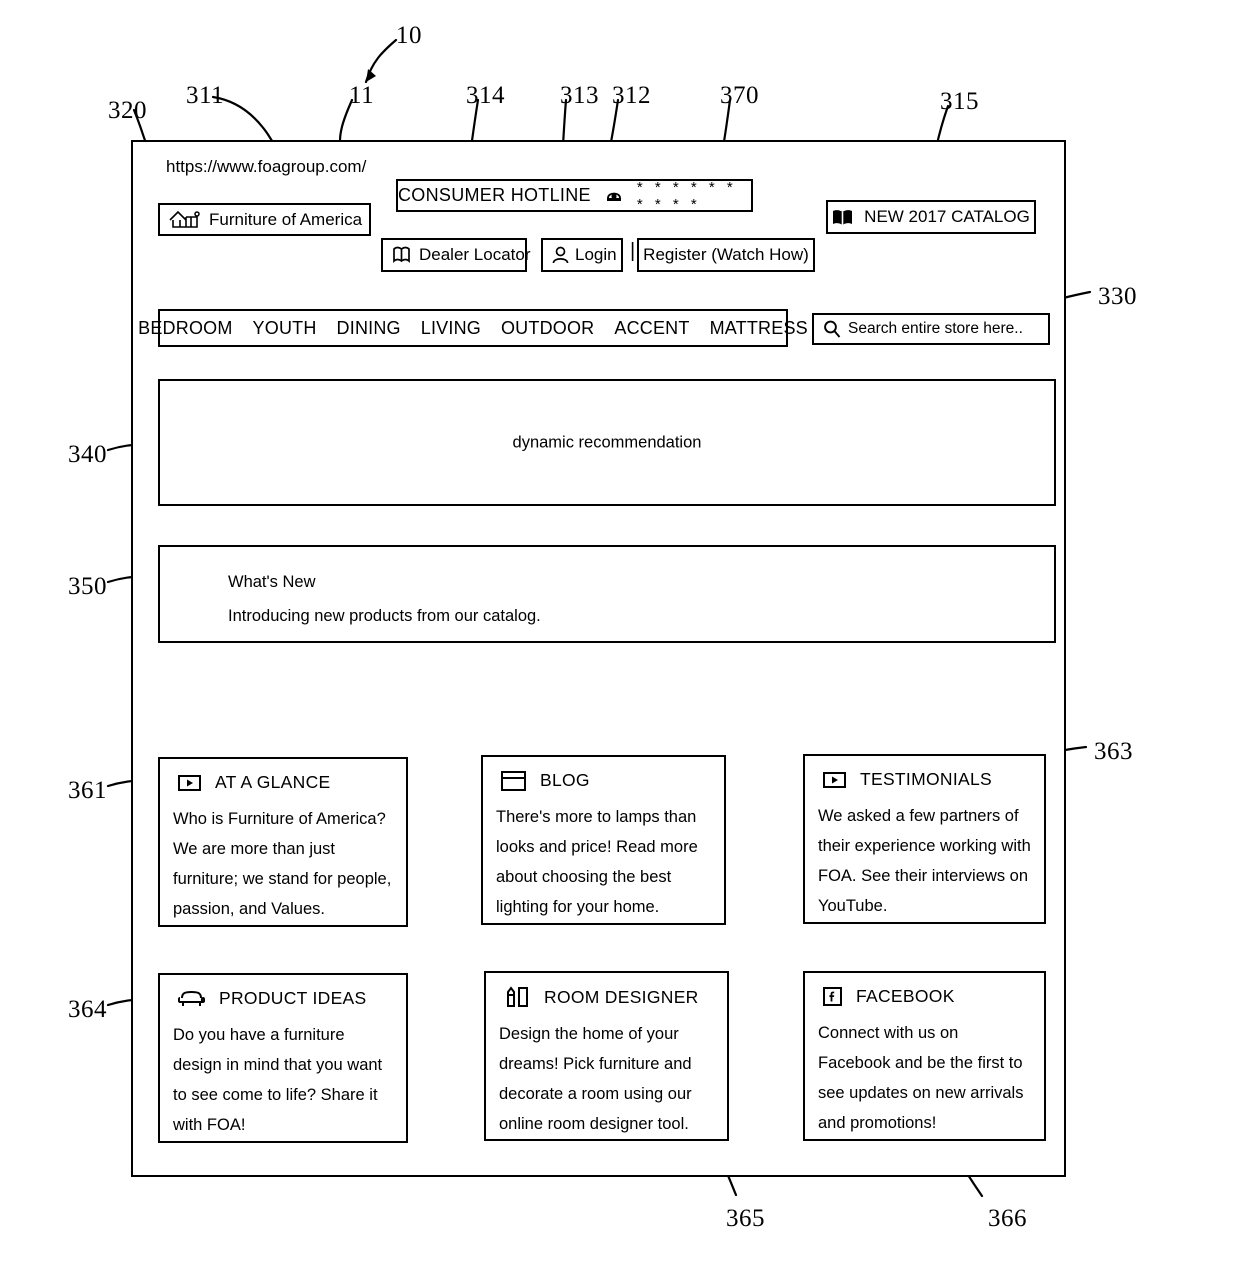 This screenshot has height=1267, width=1240. What do you see at coordinates (185, 219) in the screenshot?
I see `house-icon` at bounding box center [185, 219].